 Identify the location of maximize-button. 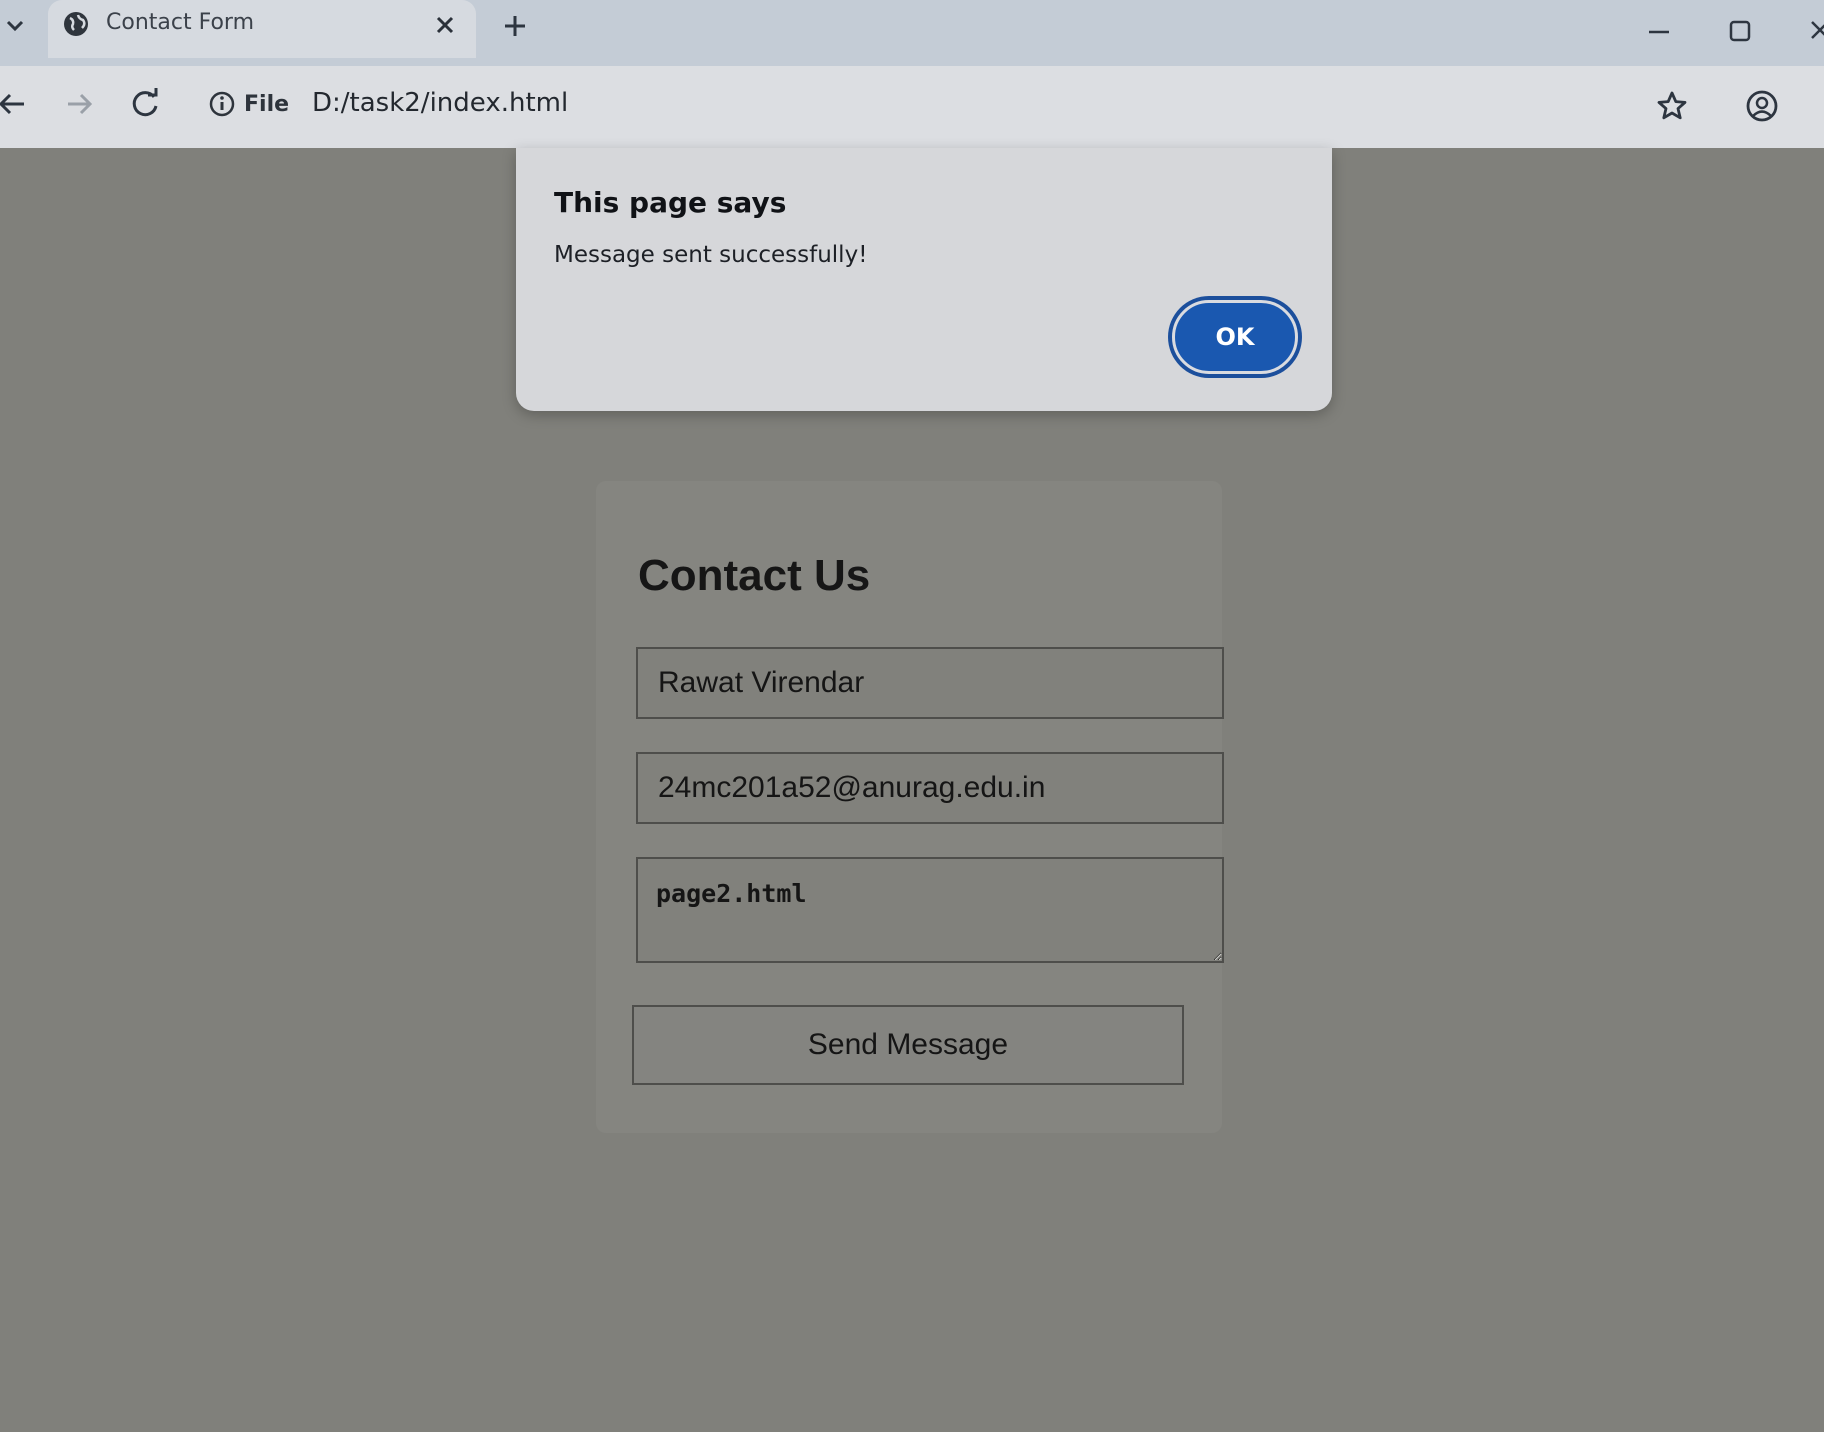
(1740, 30).